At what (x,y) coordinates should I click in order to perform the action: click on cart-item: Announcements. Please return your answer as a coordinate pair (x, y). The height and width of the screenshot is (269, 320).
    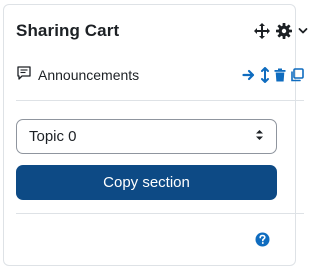
    Looking at the image, I should click on (77, 75).